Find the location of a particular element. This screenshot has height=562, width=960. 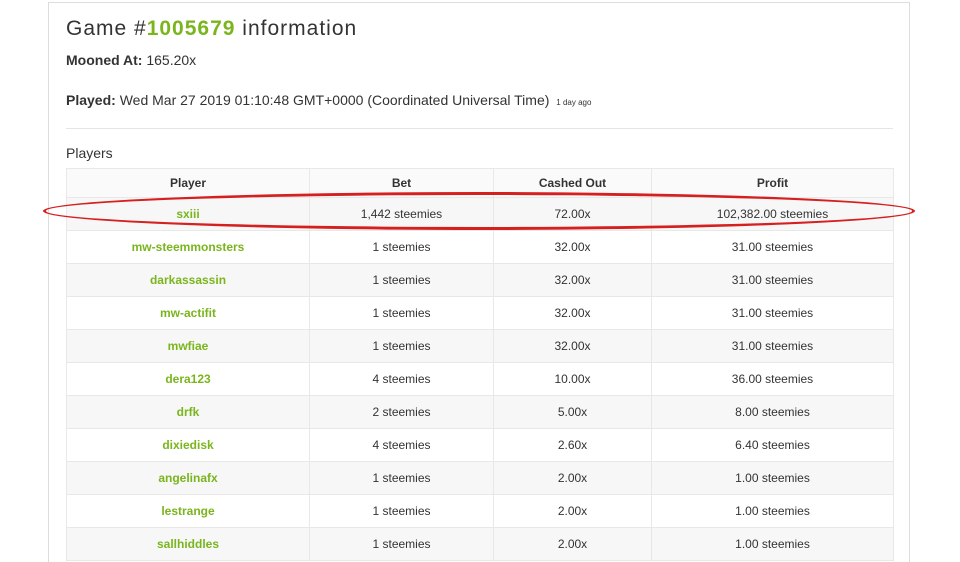

player-link: mw-steemmonsters is located at coordinates (188, 247).